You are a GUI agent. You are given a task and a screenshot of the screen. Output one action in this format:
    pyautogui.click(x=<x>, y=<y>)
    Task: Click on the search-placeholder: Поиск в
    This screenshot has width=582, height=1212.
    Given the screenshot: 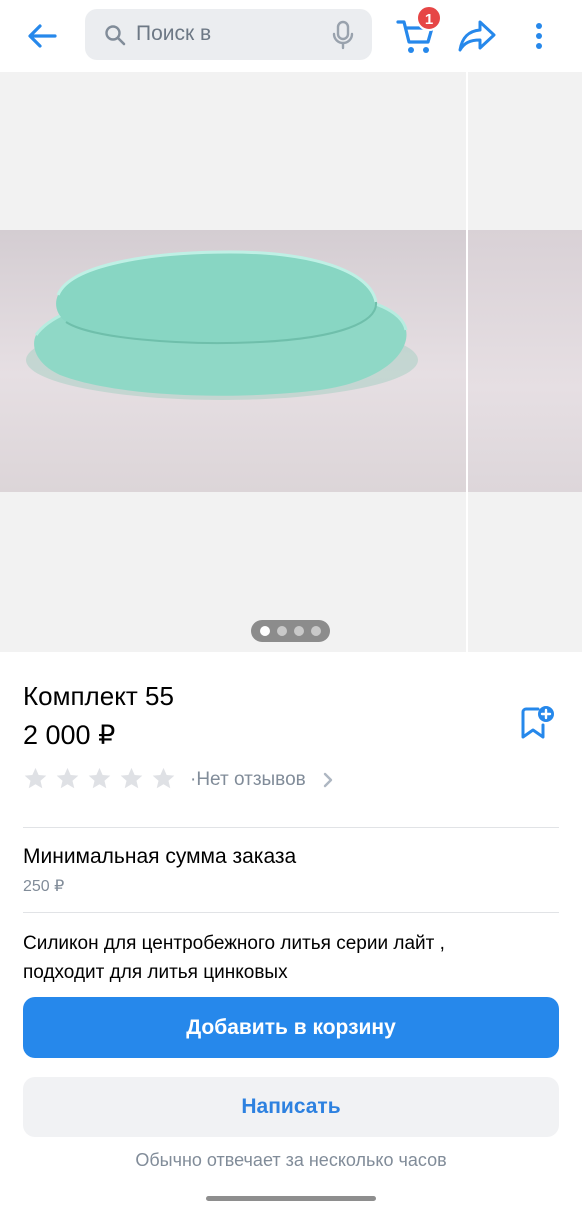 What is the action you would take?
    pyautogui.click(x=174, y=33)
    